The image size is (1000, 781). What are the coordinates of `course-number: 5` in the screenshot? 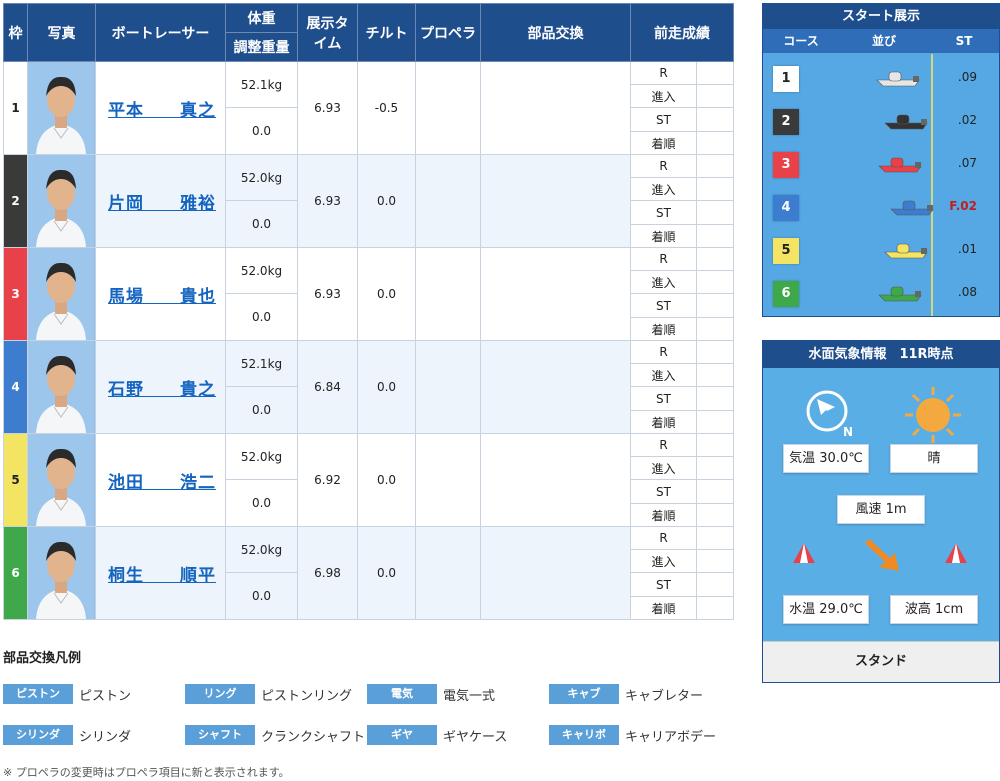 It's located at (786, 251).